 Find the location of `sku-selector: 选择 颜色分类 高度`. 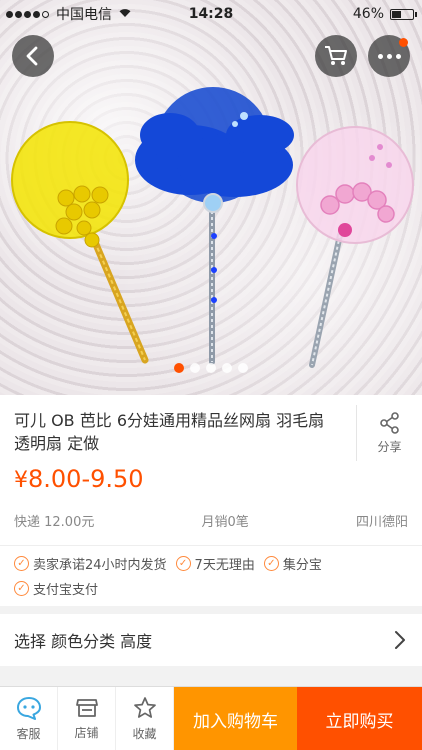

sku-selector: 选择 颜色分类 高度 is located at coordinates (211, 640).